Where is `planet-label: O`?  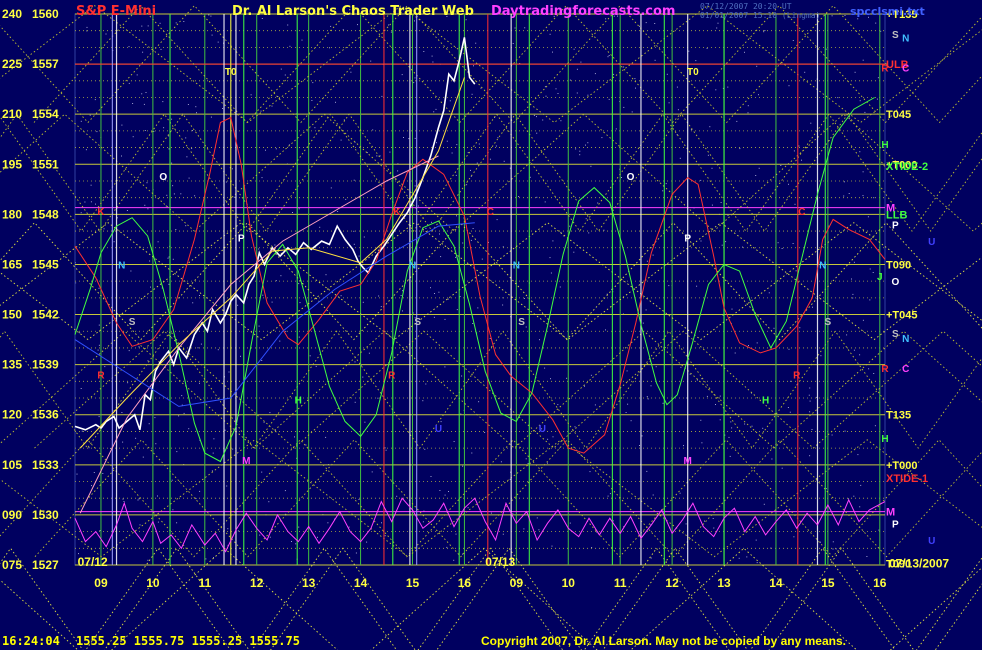 planet-label: O is located at coordinates (895, 282).